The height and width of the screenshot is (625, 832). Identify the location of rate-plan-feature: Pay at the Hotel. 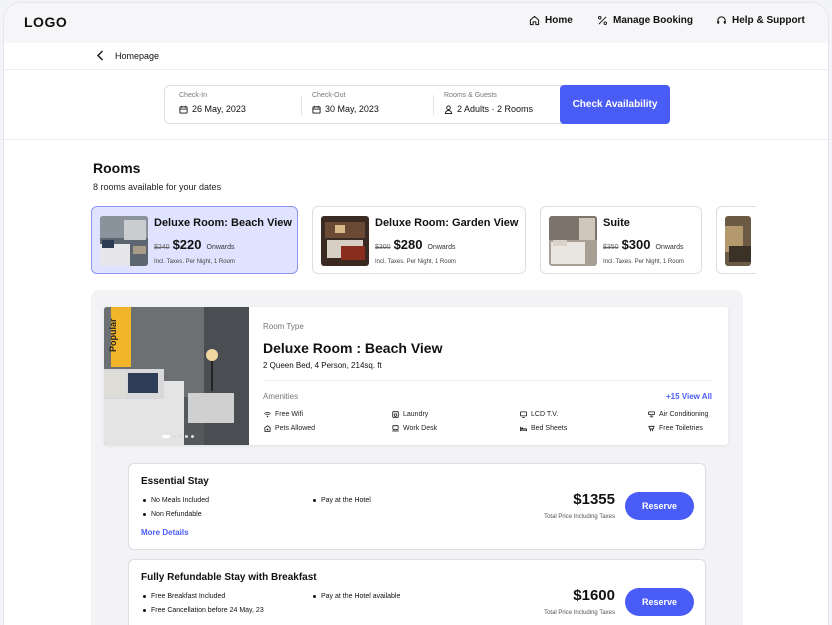
(342, 500).